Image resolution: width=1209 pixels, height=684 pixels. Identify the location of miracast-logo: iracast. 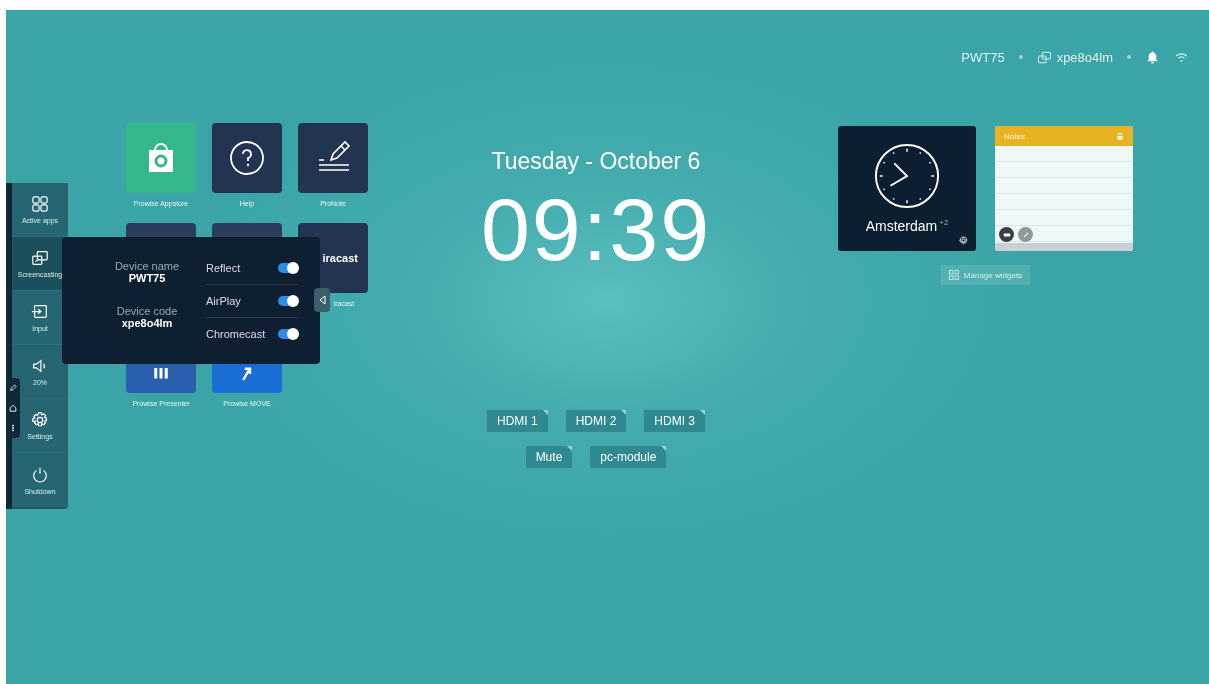
(340, 258).